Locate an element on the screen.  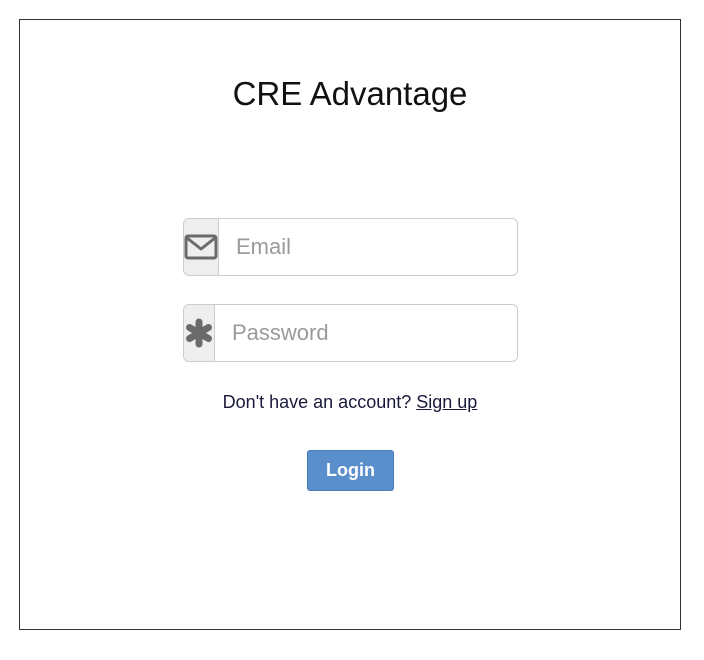
email-input is located at coordinates (368, 247).